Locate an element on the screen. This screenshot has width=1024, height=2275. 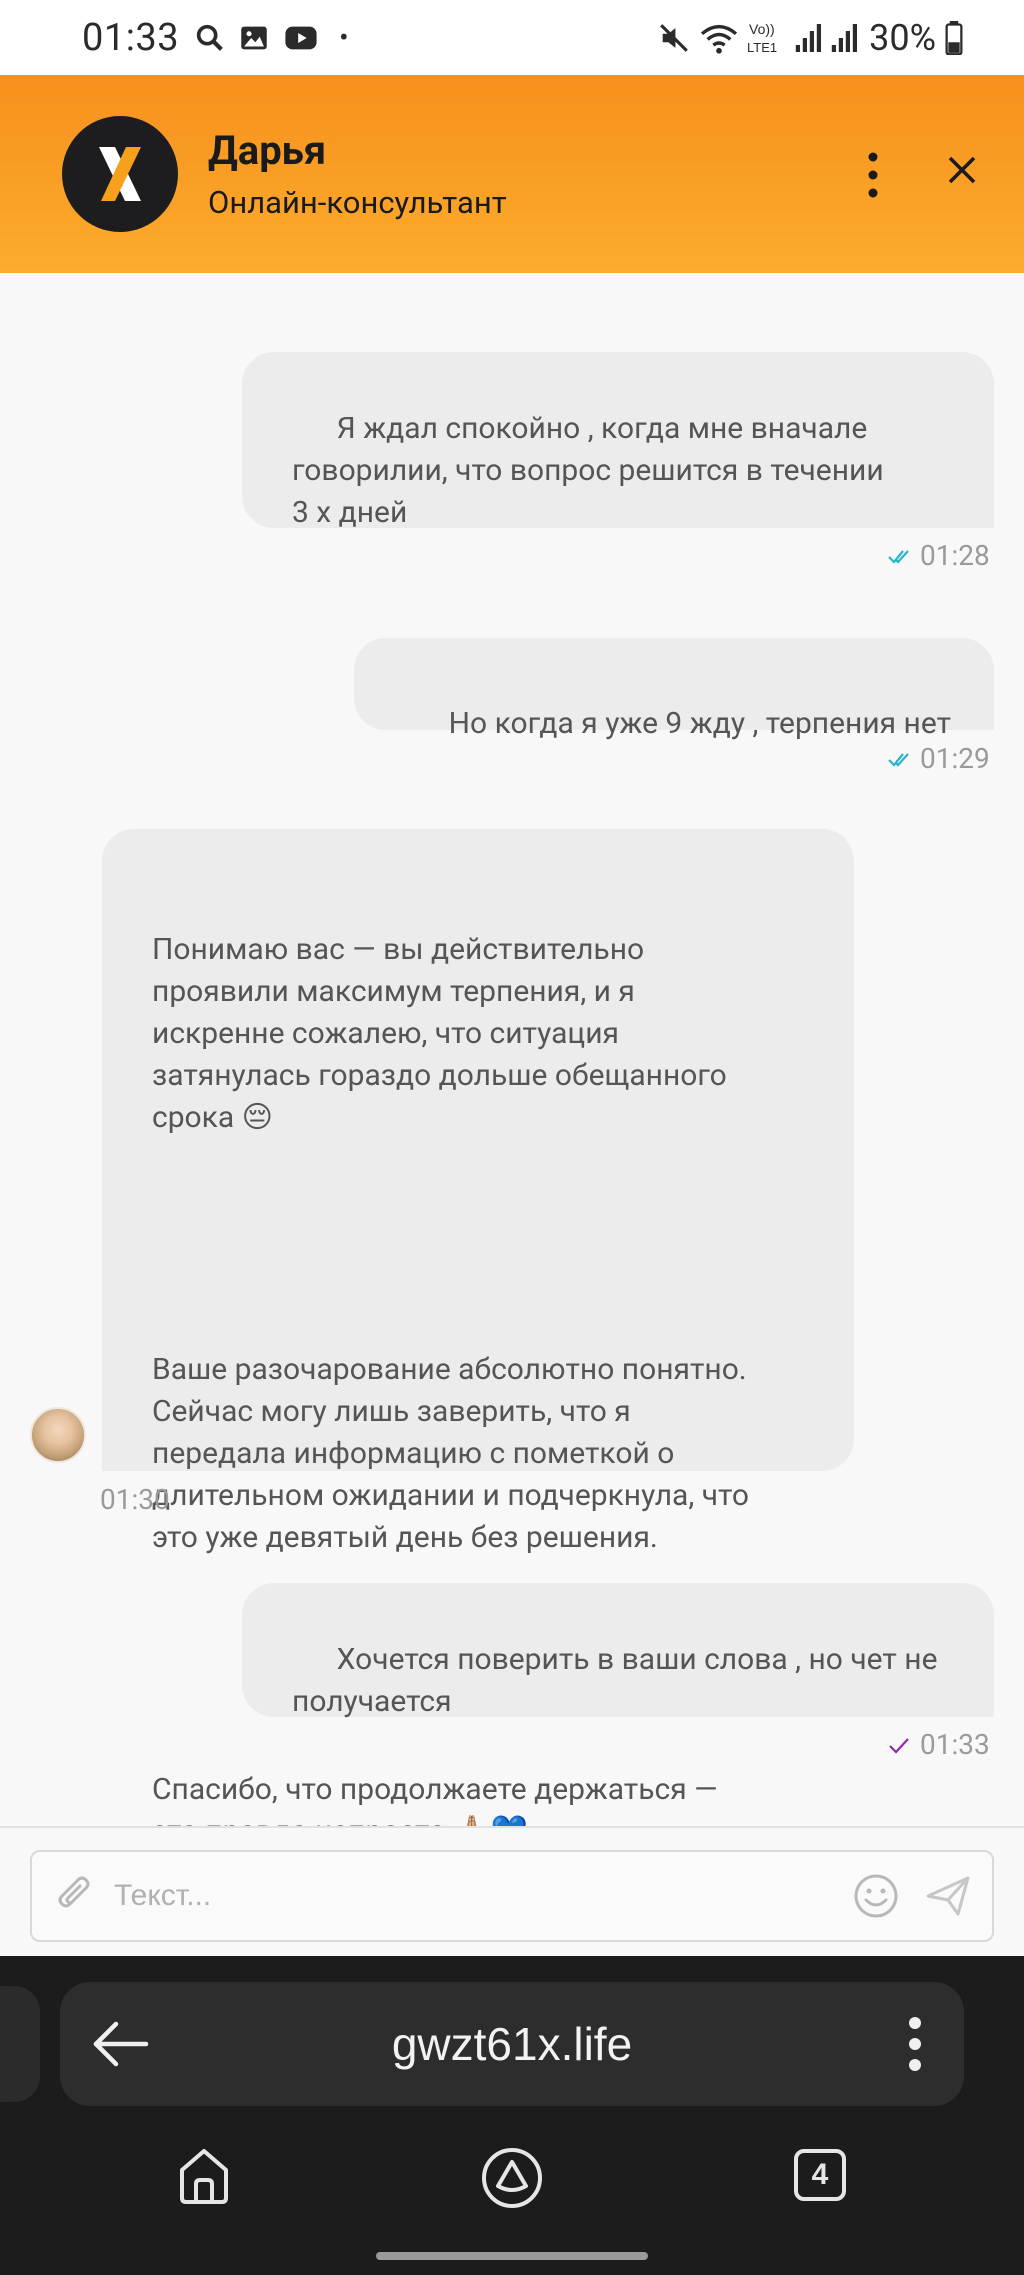
status-icons: Vo)) LTE1 30% is located at coordinates (810, 38).